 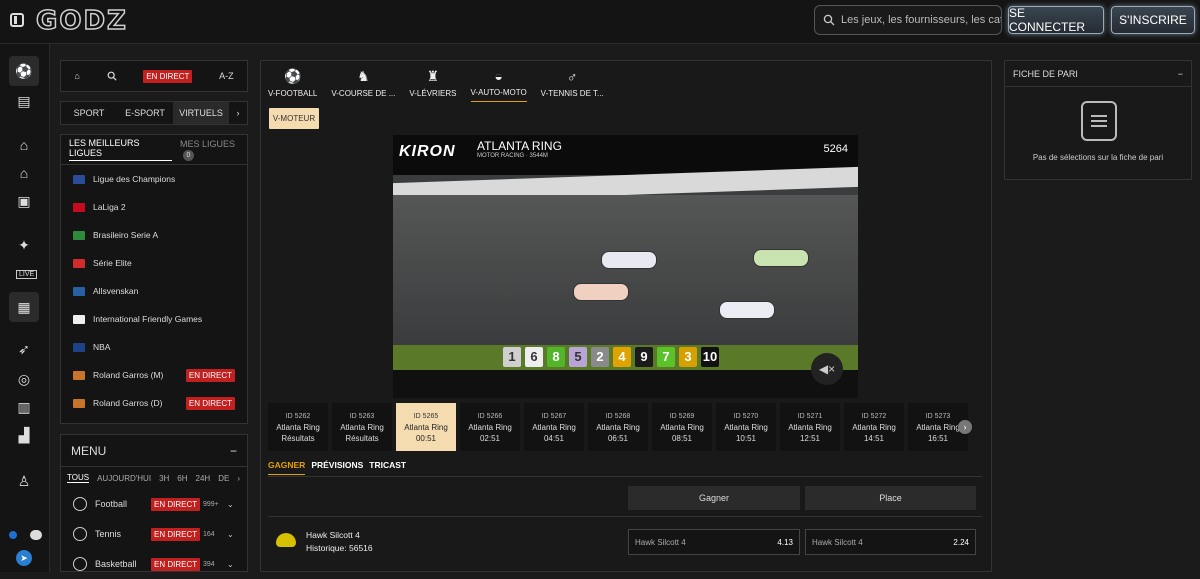 I want to click on virtual-icon: ▦, so click(x=24, y=307).